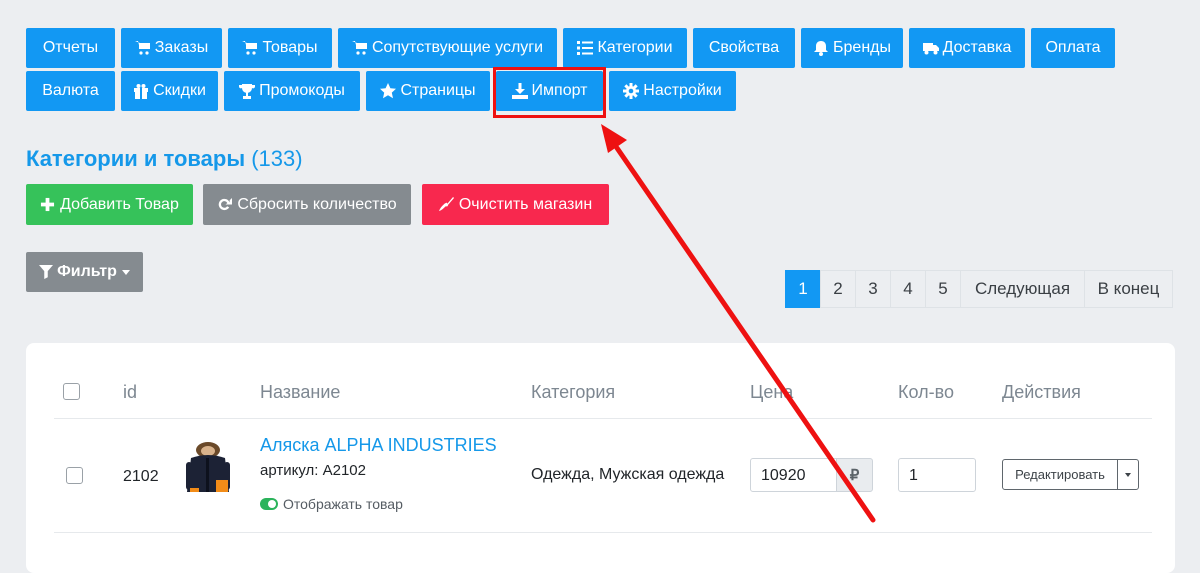 Image resolution: width=1200 pixels, height=573 pixels. Describe the element at coordinates (269, 504) in the screenshot. I see `visibility-toggle` at that location.